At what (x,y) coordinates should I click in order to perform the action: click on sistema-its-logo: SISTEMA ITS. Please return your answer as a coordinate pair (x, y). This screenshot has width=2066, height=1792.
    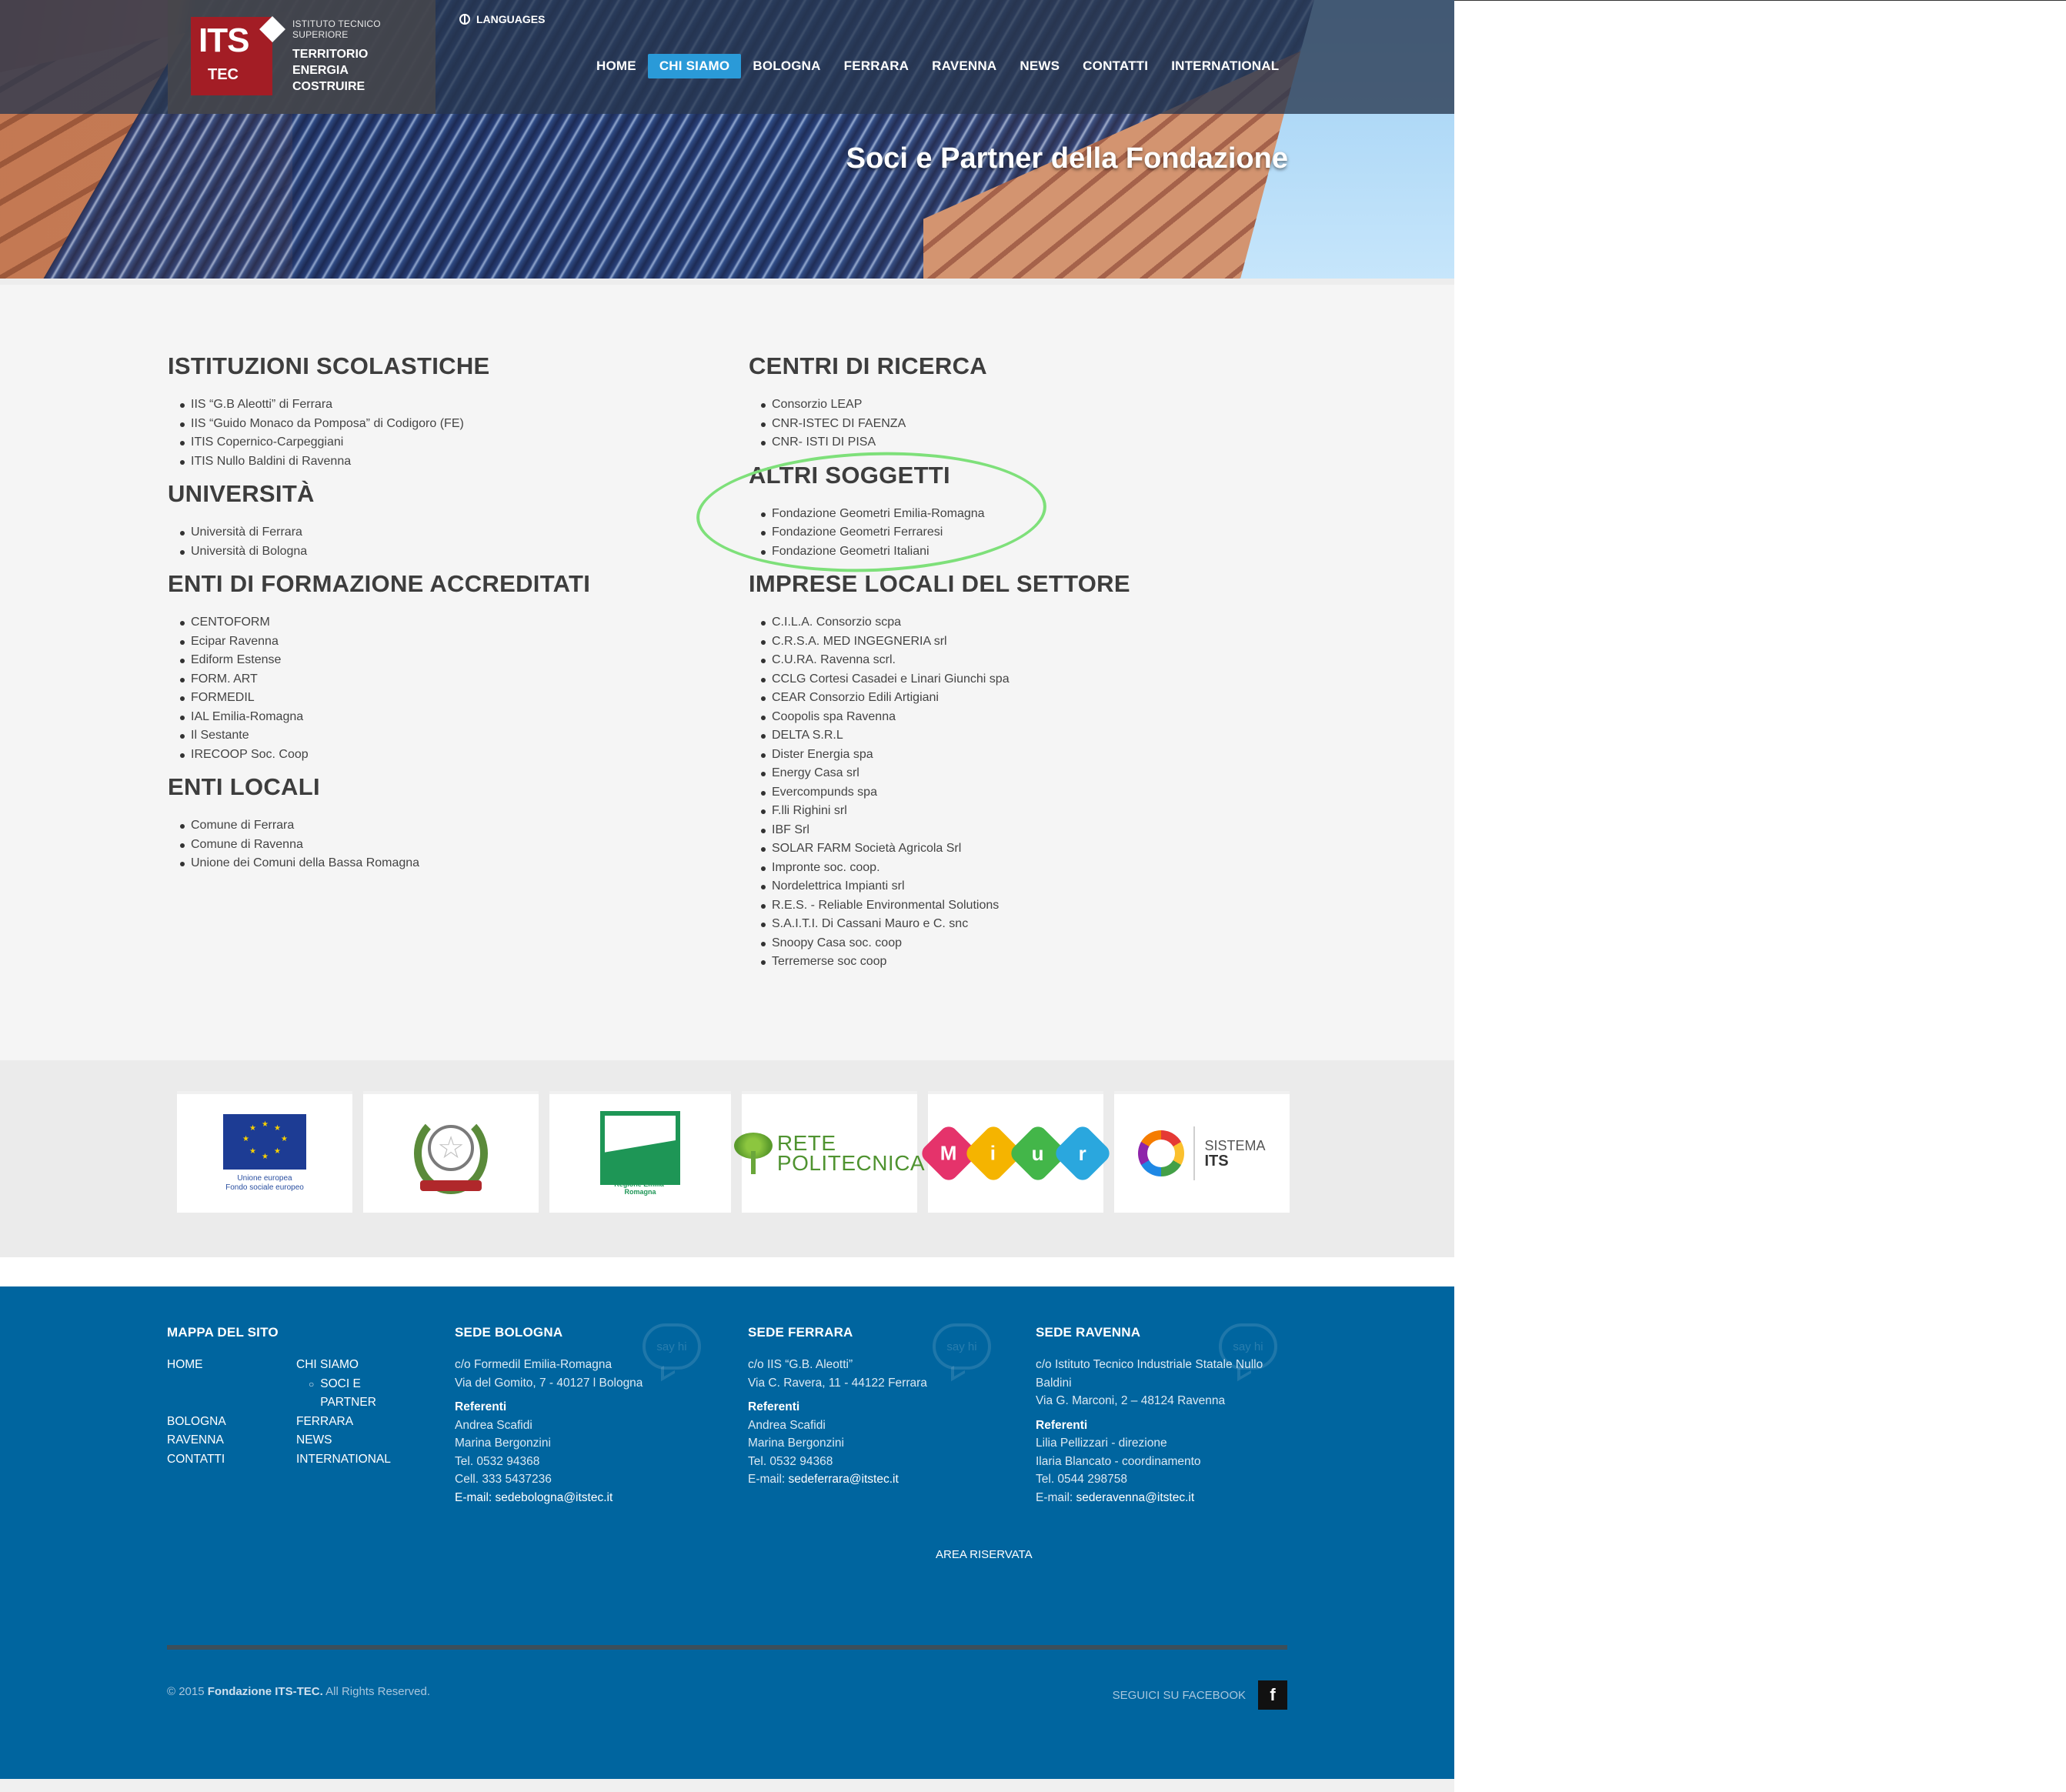
    Looking at the image, I should click on (1202, 1152).